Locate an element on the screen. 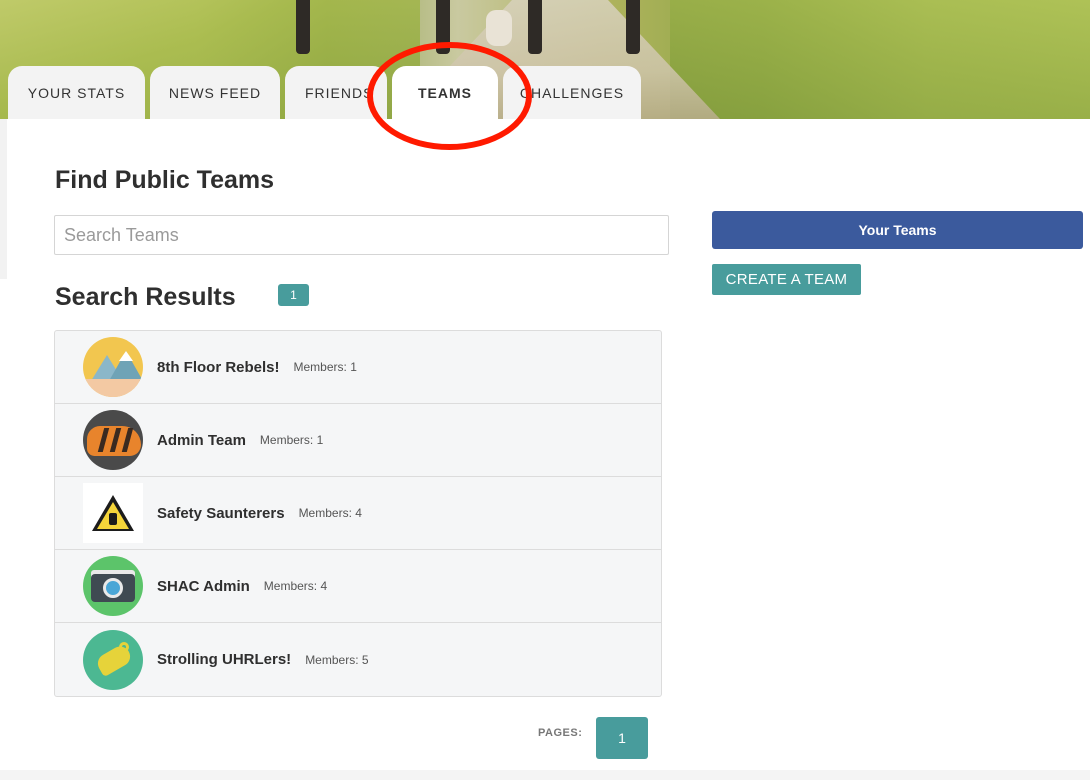 The width and height of the screenshot is (1090, 780). left-edge is located at coordinates (3, 199).